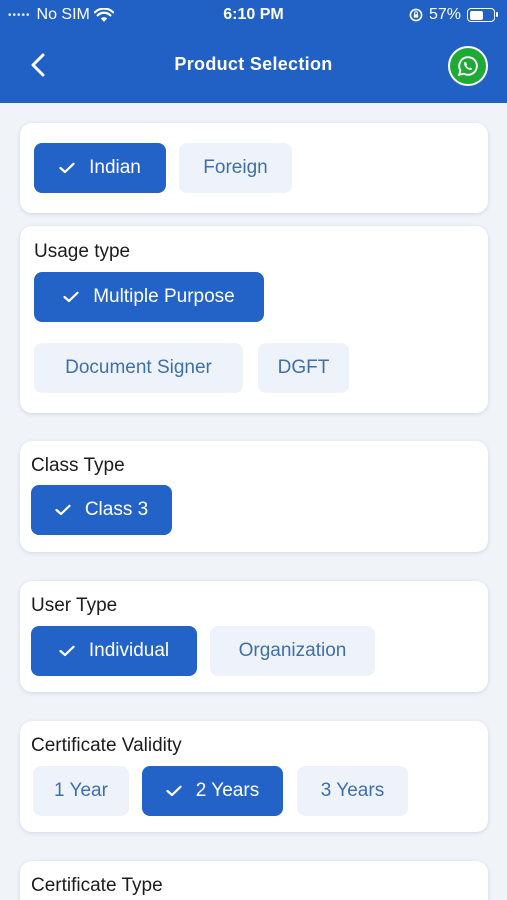  I want to click on battery-percent: 57%, so click(444, 14).